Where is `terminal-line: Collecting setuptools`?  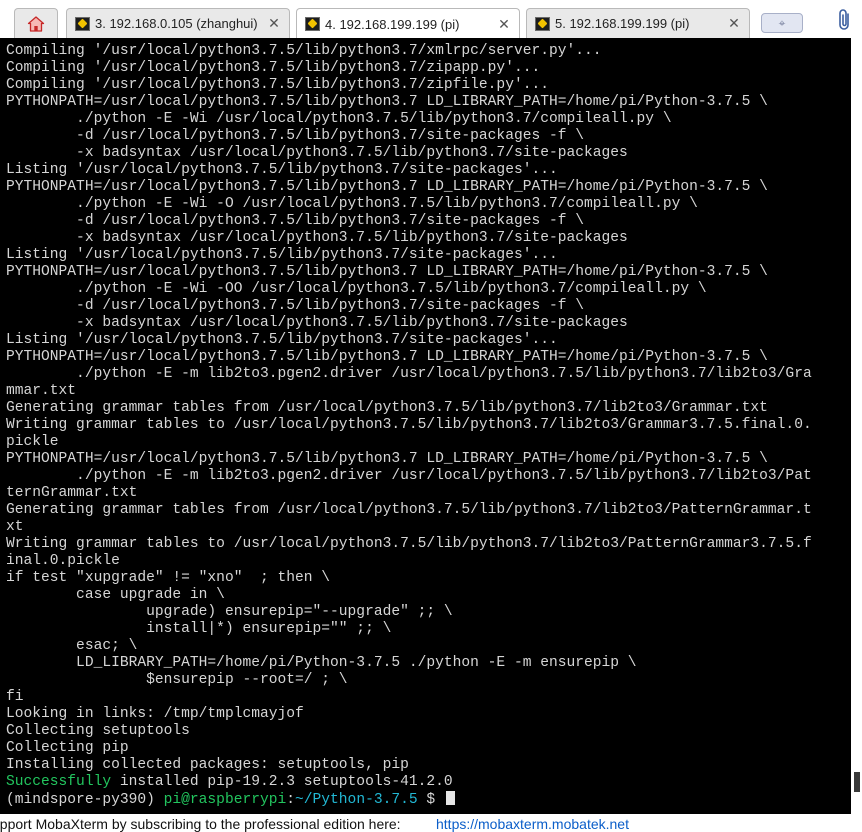 terminal-line: Collecting setuptools is located at coordinates (98, 731).